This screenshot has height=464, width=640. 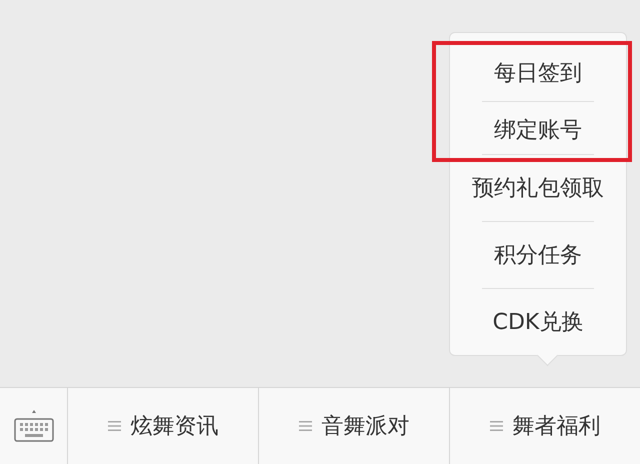 I want to click on menu-tab: 舞者福利, so click(x=544, y=426).